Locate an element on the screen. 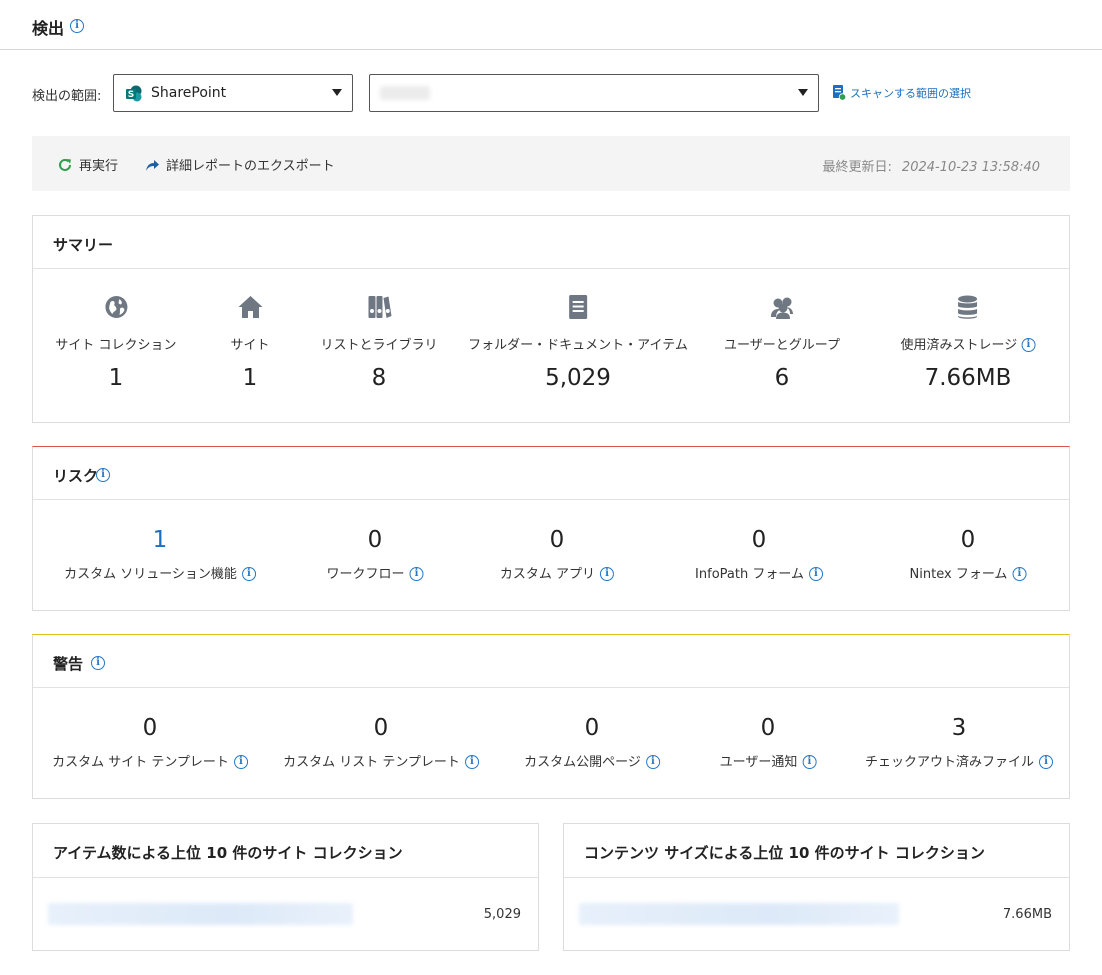 Image resolution: width=1102 pixels, height=975 pixels. metric-value: 3 is located at coordinates (959, 728).